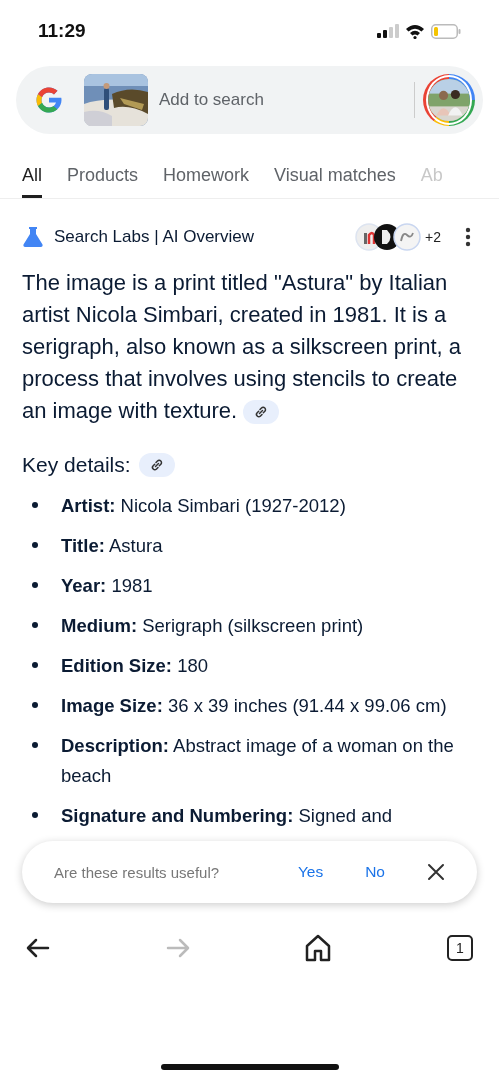  I want to click on no-button: No, so click(375, 872).